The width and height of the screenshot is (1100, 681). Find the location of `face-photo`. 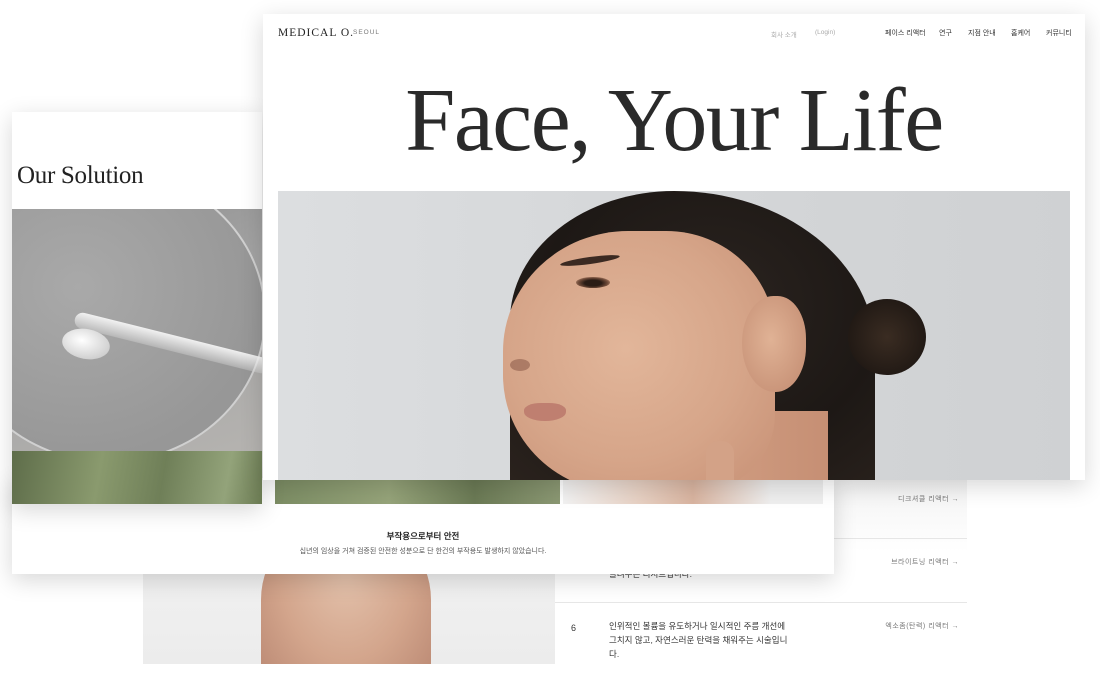

face-photo is located at coordinates (693, 491).